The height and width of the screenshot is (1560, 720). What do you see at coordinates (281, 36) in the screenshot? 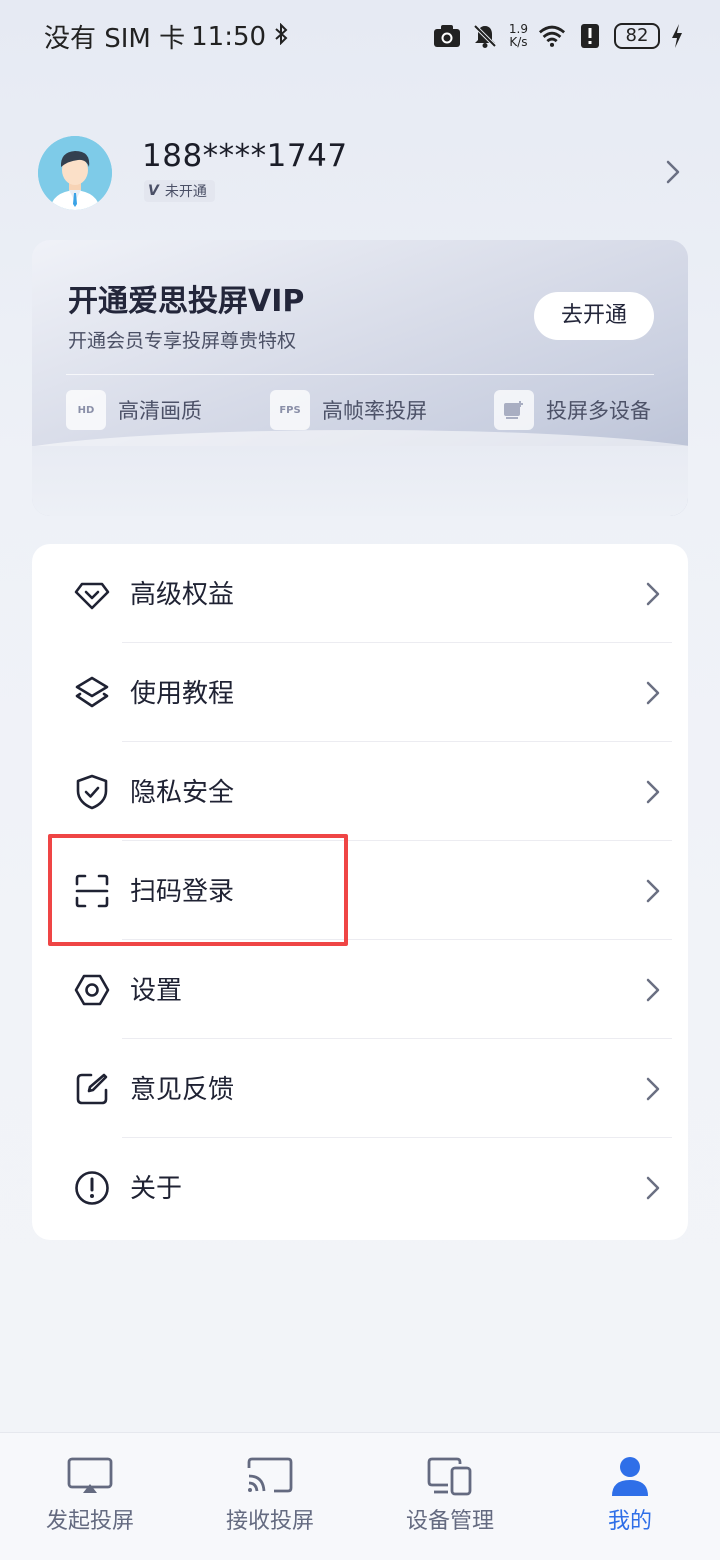
I see `bluetooth-icon` at bounding box center [281, 36].